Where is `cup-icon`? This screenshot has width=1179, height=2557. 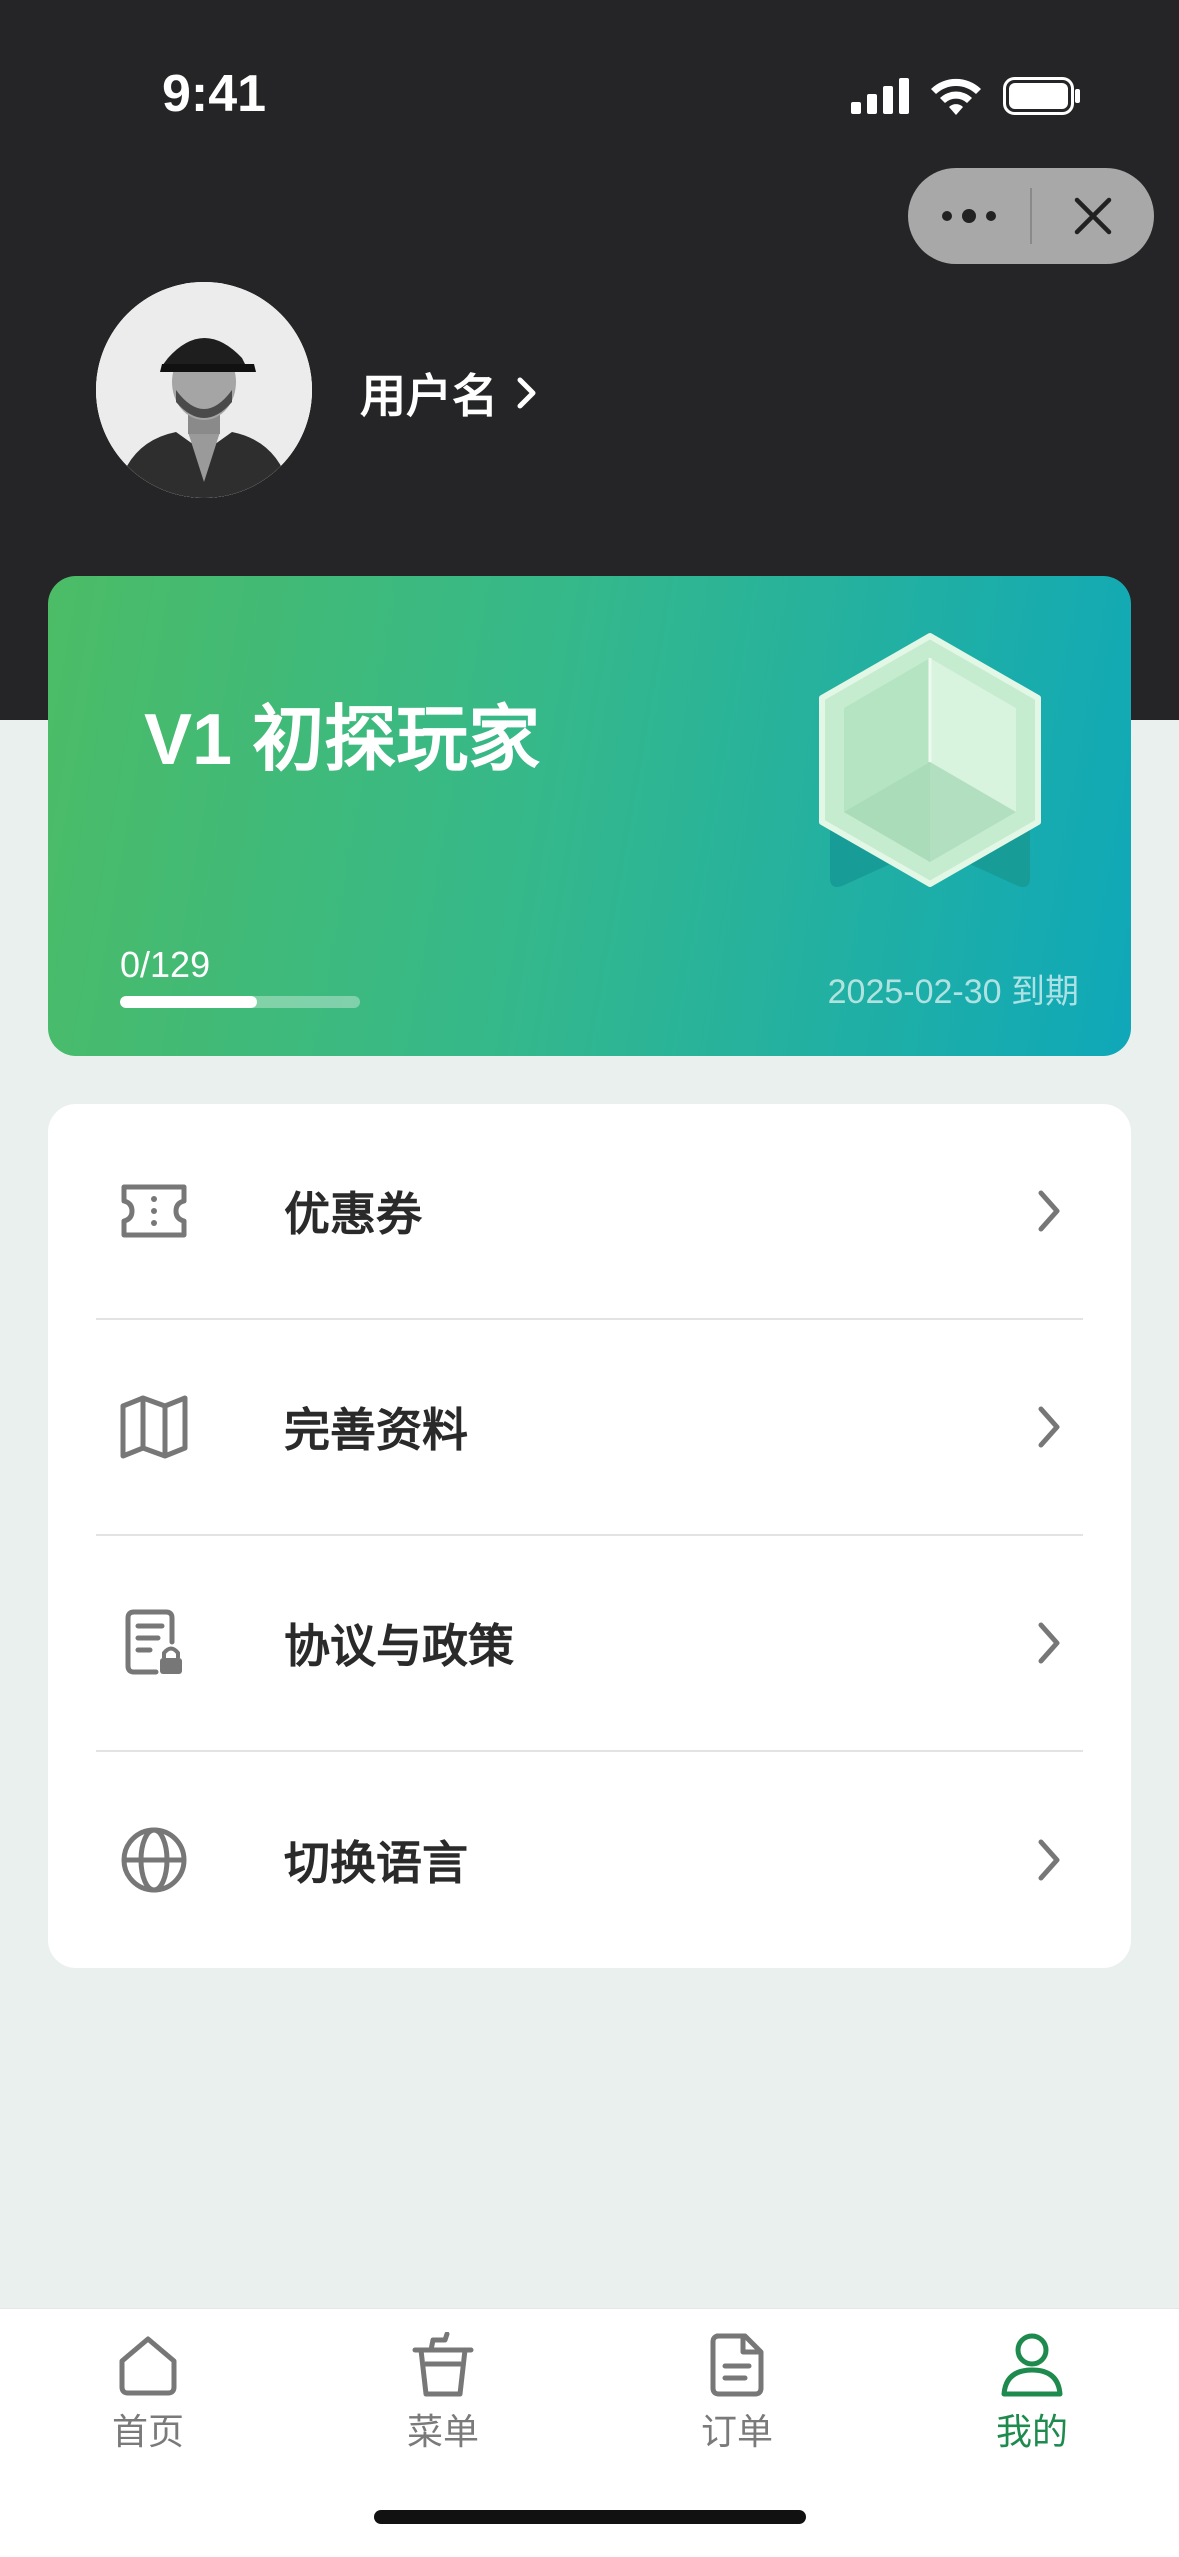 cup-icon is located at coordinates (443, 2365).